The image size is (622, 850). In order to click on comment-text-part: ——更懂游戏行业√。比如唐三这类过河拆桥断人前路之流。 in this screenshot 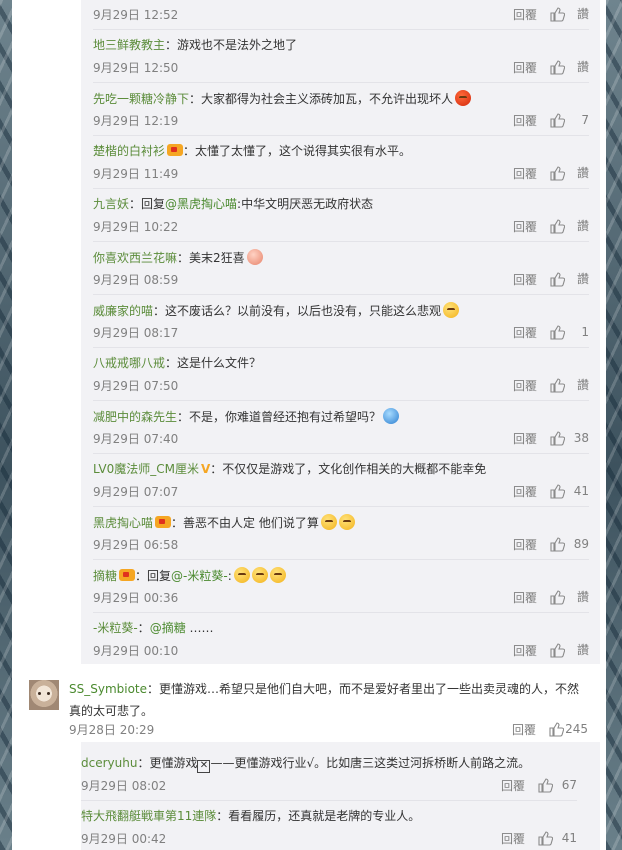, I will do `click(370, 763)`.